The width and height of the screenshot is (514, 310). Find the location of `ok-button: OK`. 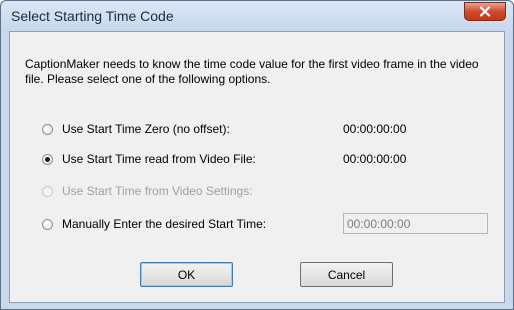

ok-button: OK is located at coordinates (186, 274).